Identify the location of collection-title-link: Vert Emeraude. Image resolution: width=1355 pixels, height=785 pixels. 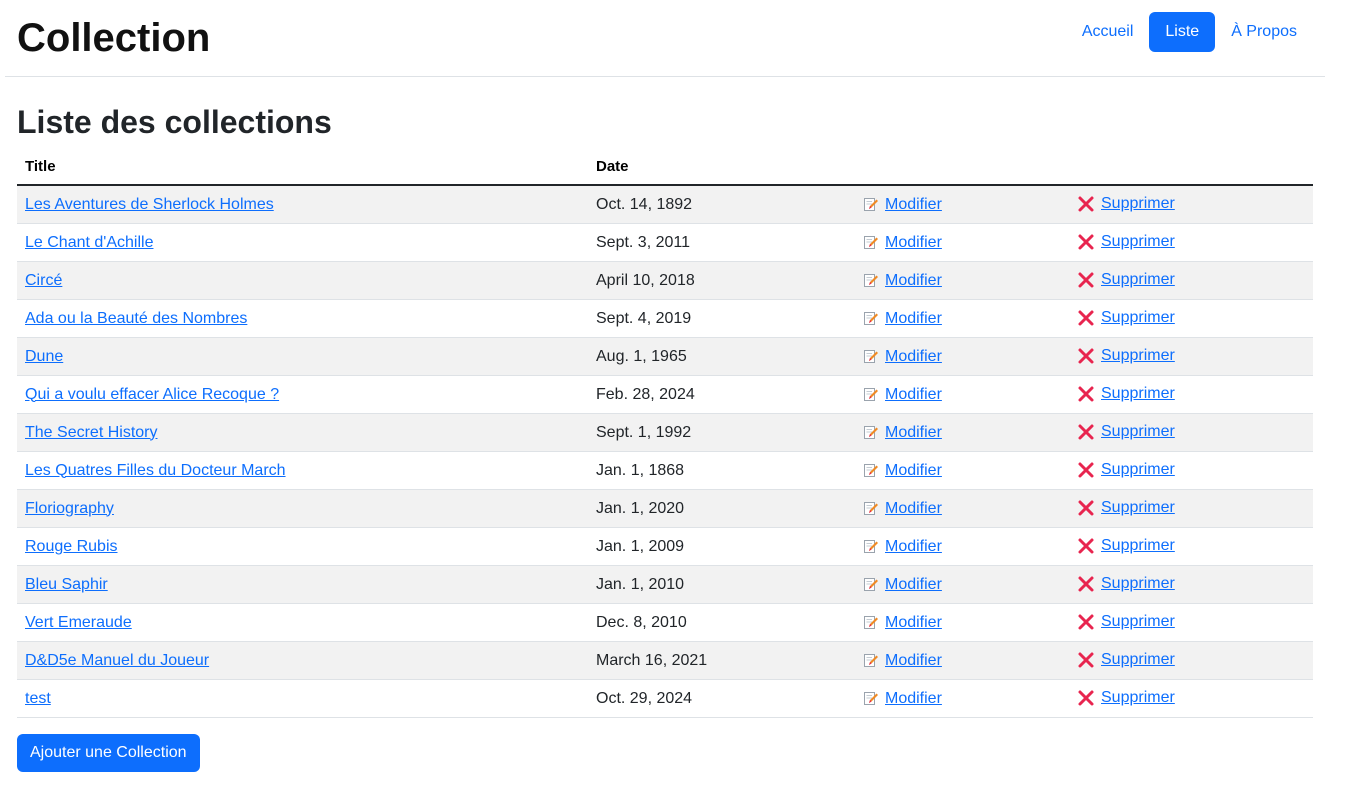
(78, 622).